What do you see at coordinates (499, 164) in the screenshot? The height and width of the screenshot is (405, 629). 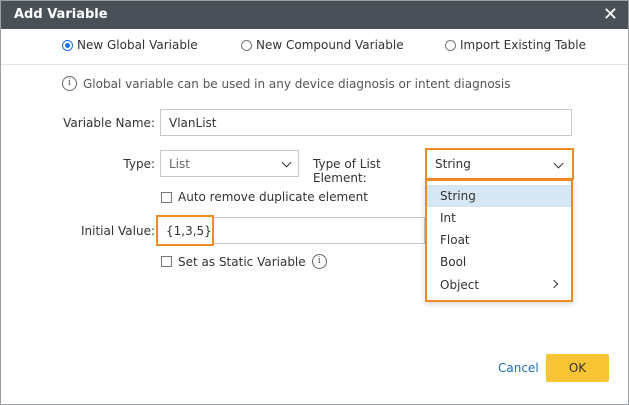 I see `list-element-type-select: String` at bounding box center [499, 164].